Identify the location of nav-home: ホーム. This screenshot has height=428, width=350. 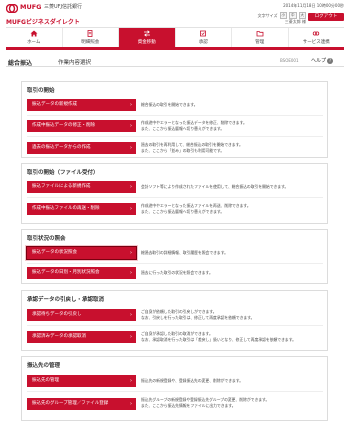
(34, 37).